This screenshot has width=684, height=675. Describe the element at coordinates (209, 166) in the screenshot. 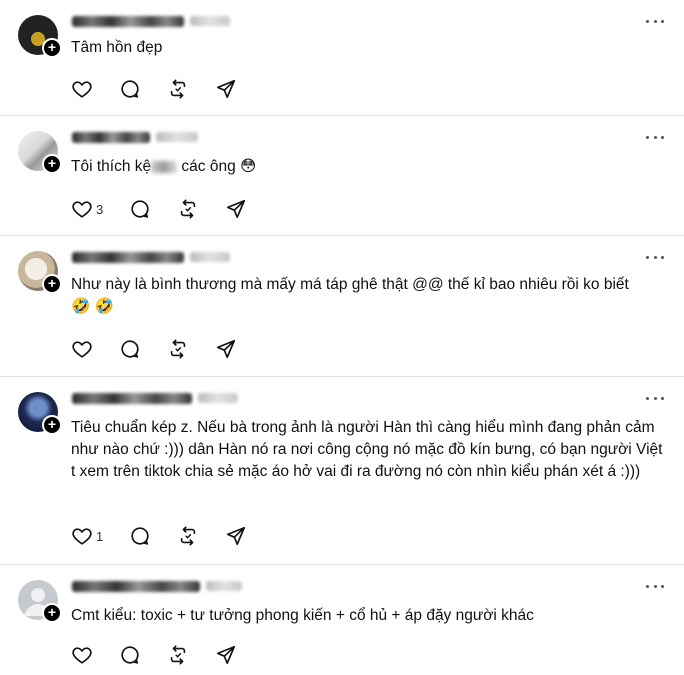

I see `post-text-end: các ông` at that location.